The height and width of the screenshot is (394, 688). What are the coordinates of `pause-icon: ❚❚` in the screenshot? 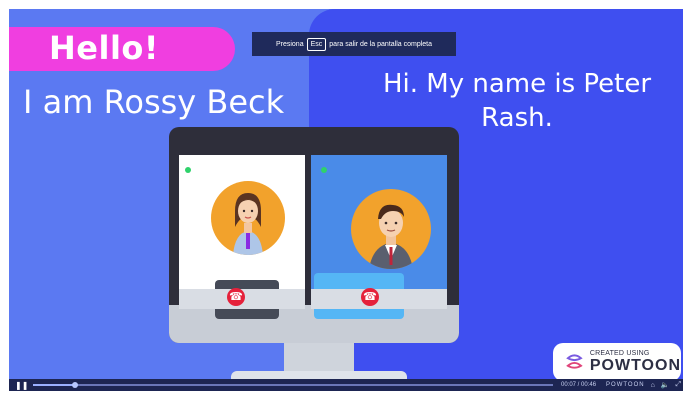 It's located at (21, 385).